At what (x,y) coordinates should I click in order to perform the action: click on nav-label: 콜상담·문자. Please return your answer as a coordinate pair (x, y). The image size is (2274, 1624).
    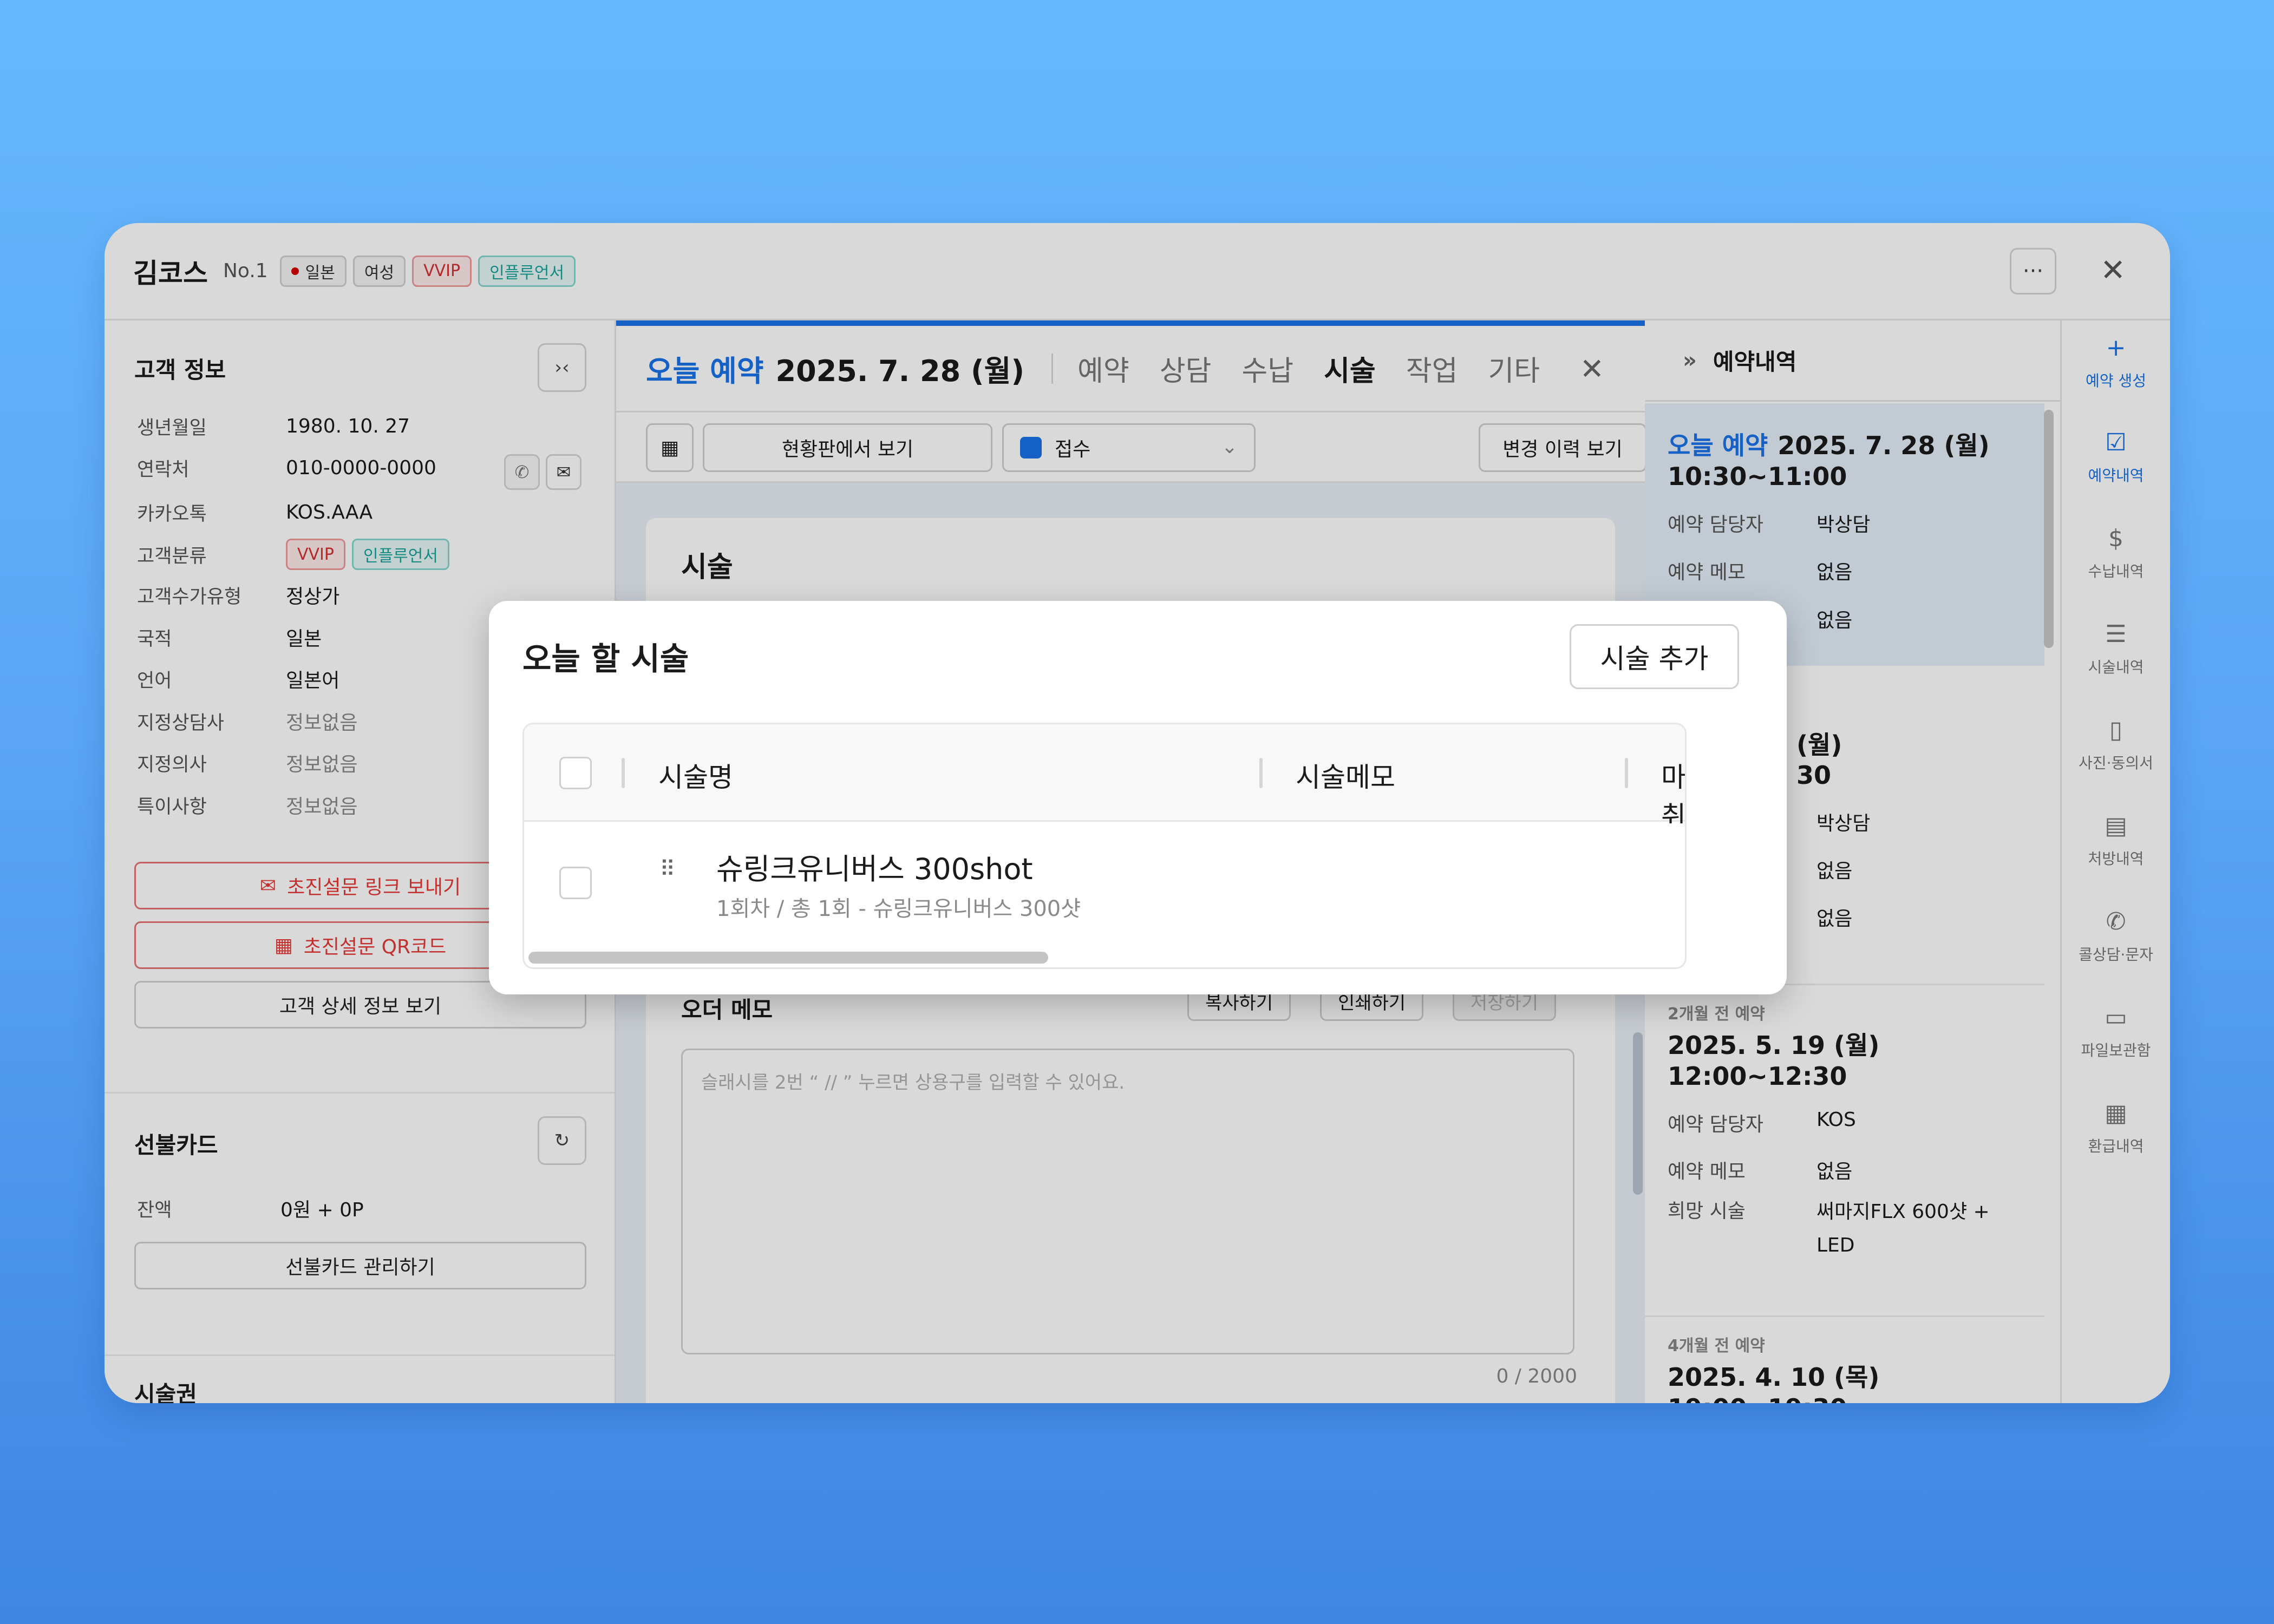
    Looking at the image, I should click on (2116, 955).